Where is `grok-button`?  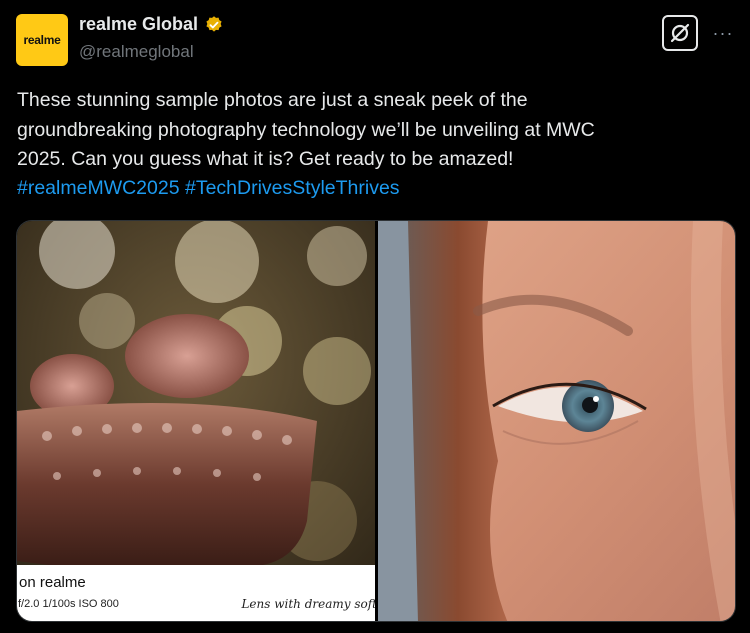
grok-button is located at coordinates (680, 33).